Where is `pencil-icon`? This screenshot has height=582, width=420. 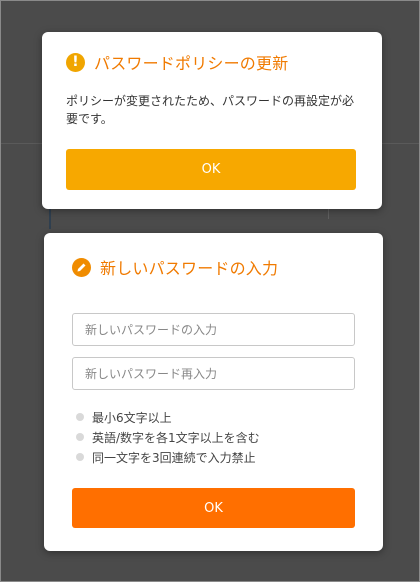
pencil-icon is located at coordinates (81, 267).